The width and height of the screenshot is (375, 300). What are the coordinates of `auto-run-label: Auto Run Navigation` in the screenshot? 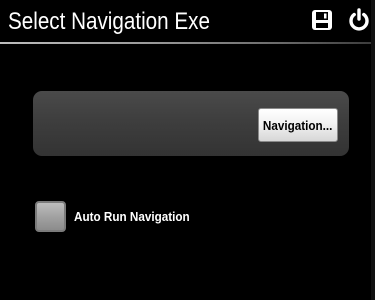 It's located at (132, 216).